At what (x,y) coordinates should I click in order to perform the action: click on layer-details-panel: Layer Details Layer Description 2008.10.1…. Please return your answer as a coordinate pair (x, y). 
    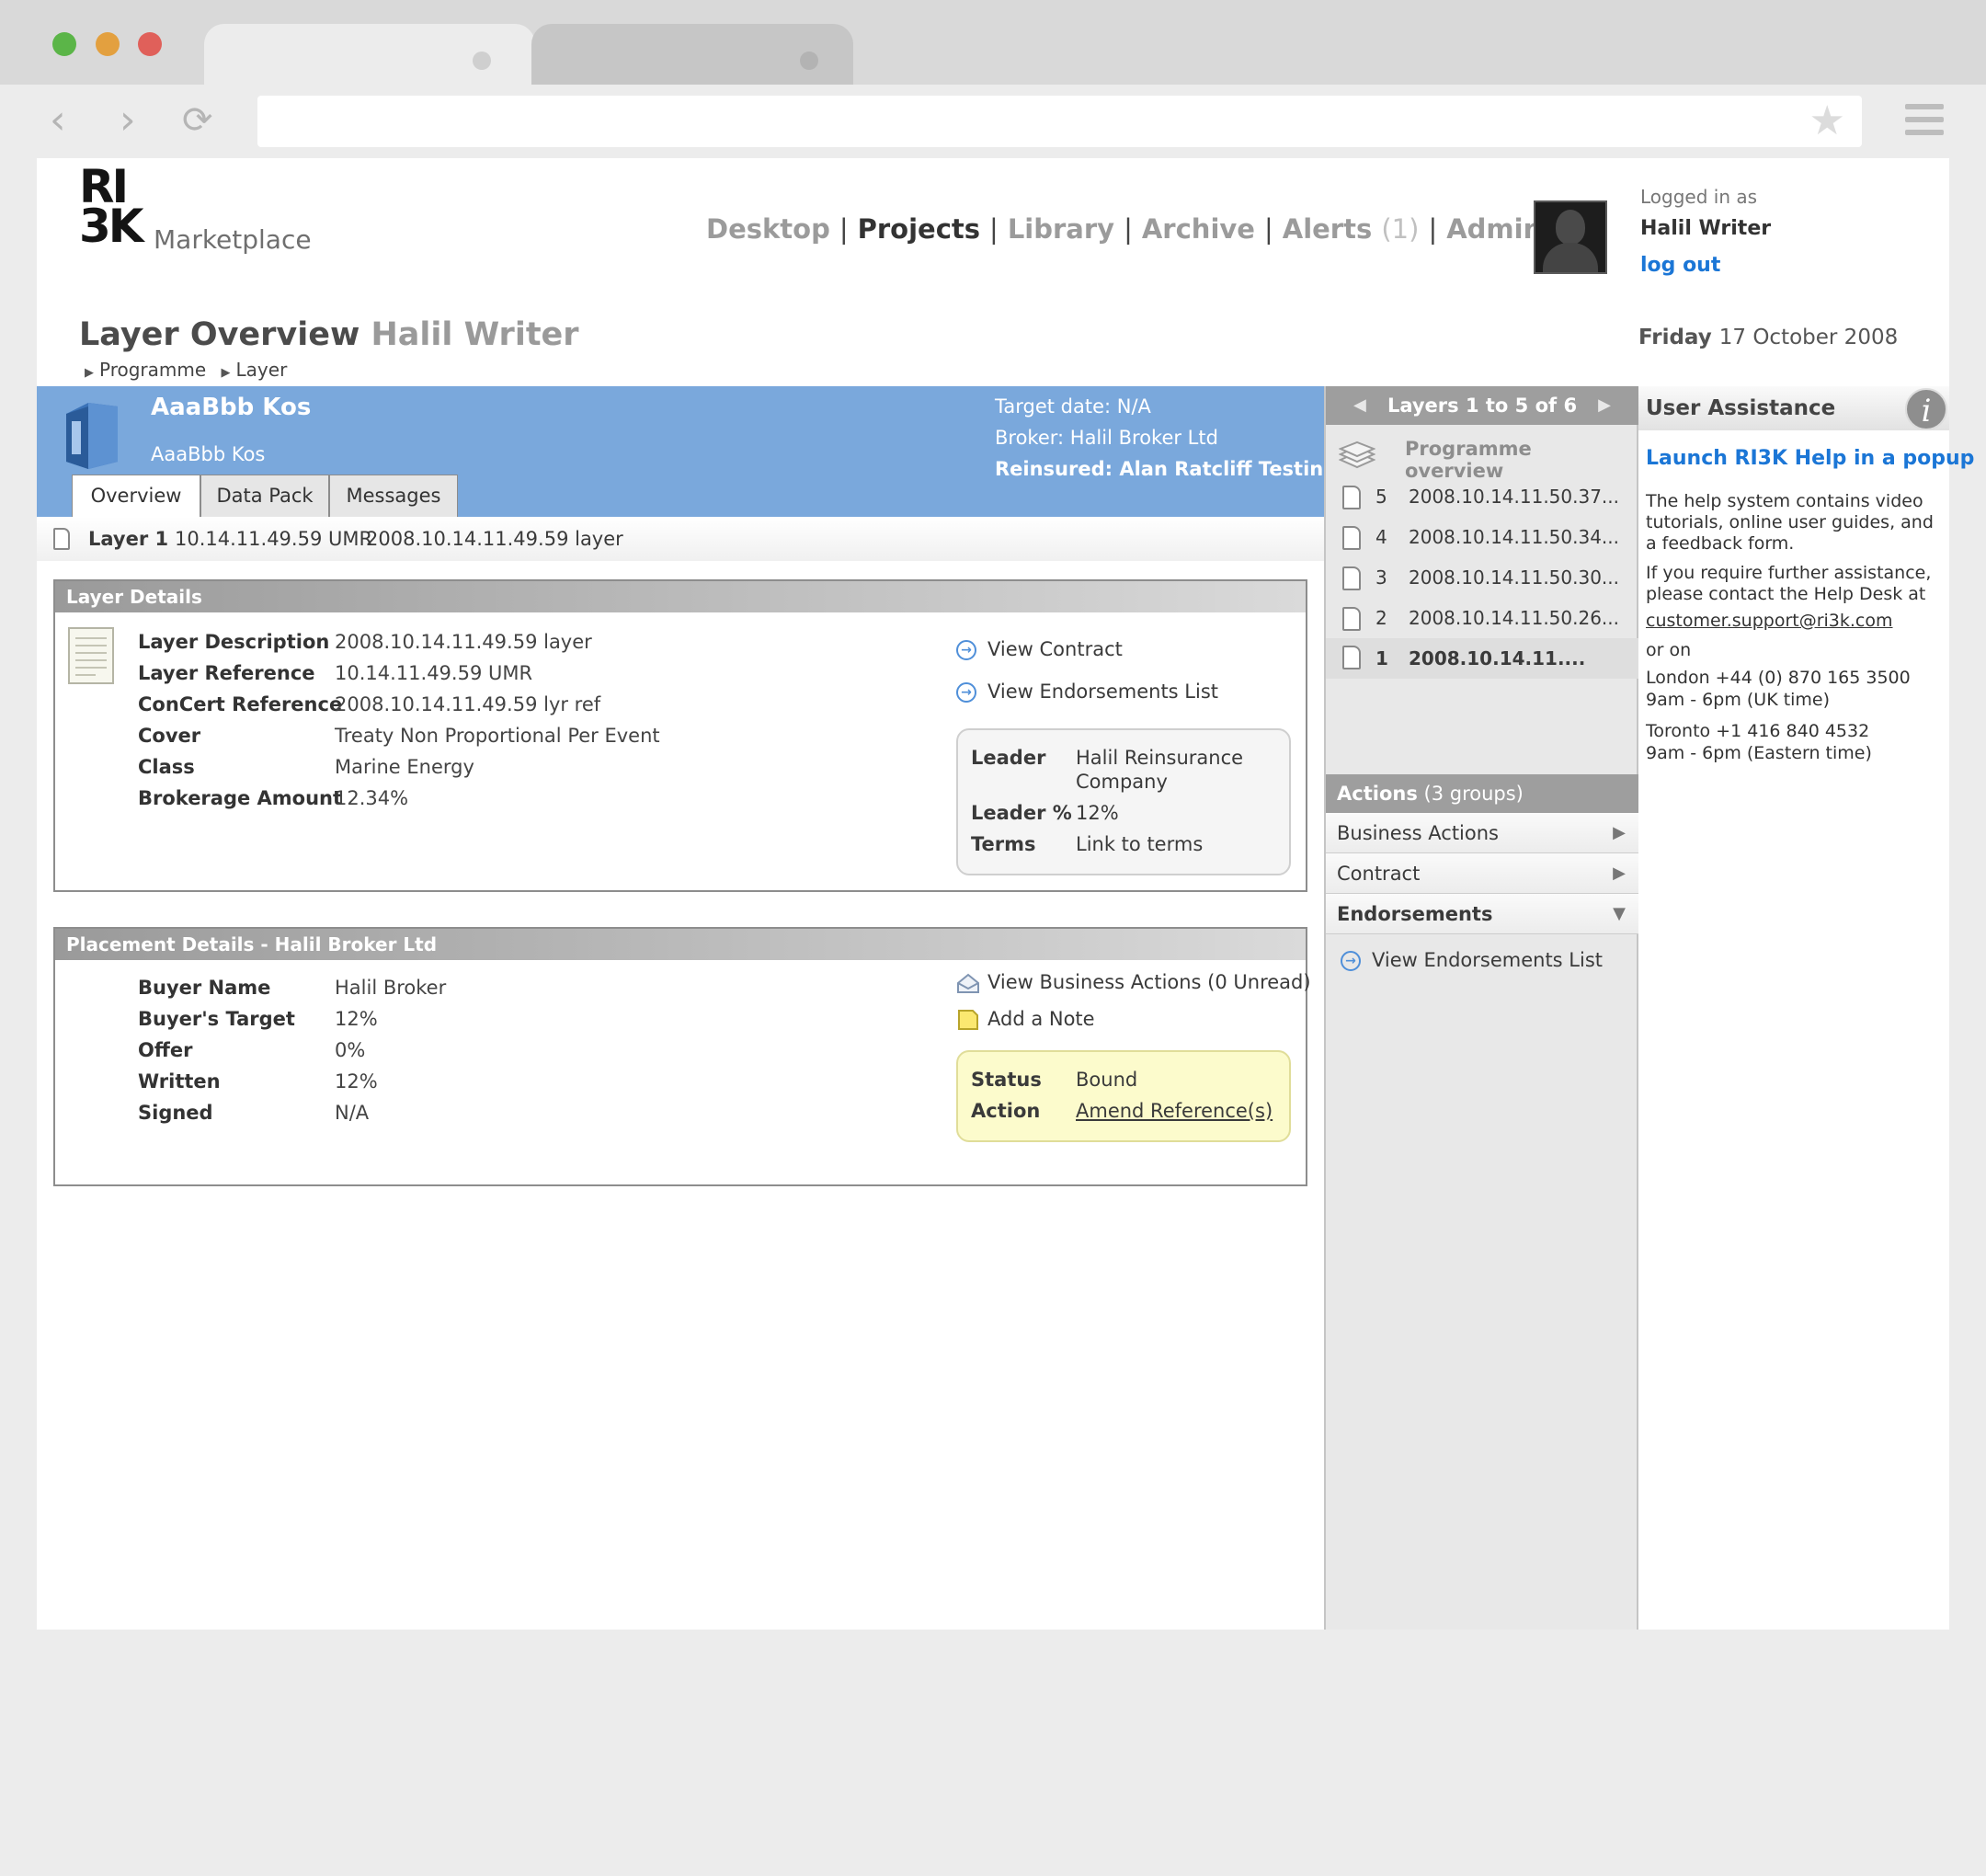
    Looking at the image, I should click on (680, 735).